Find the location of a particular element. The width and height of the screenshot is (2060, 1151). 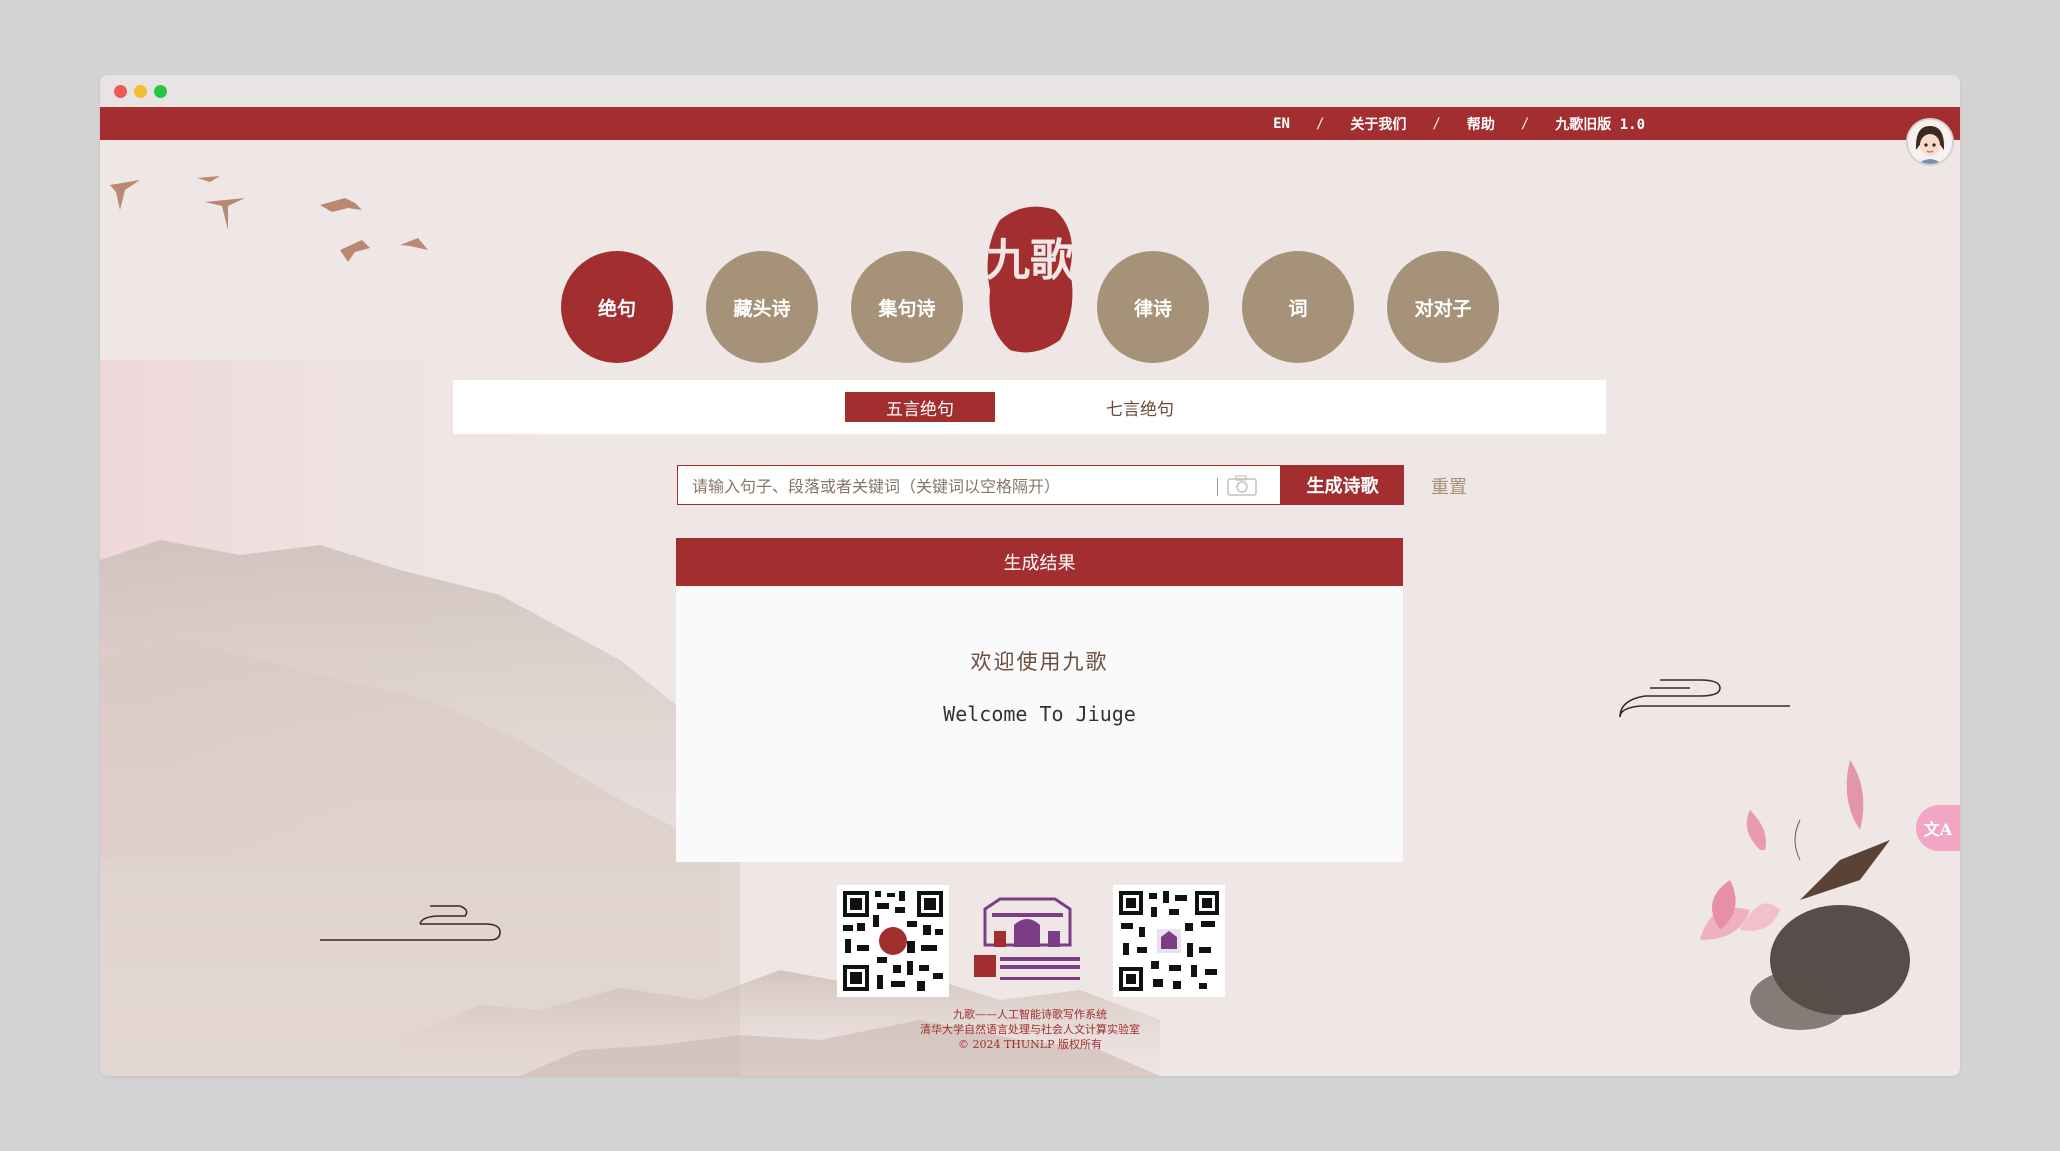

tab-label: 七言绝句 is located at coordinates (1140, 409).